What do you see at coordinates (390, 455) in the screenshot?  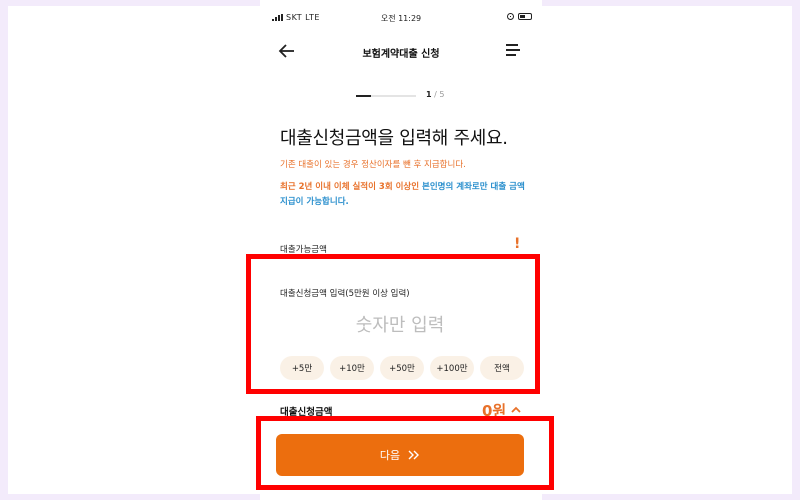 I see `next-button-label: 다음` at bounding box center [390, 455].